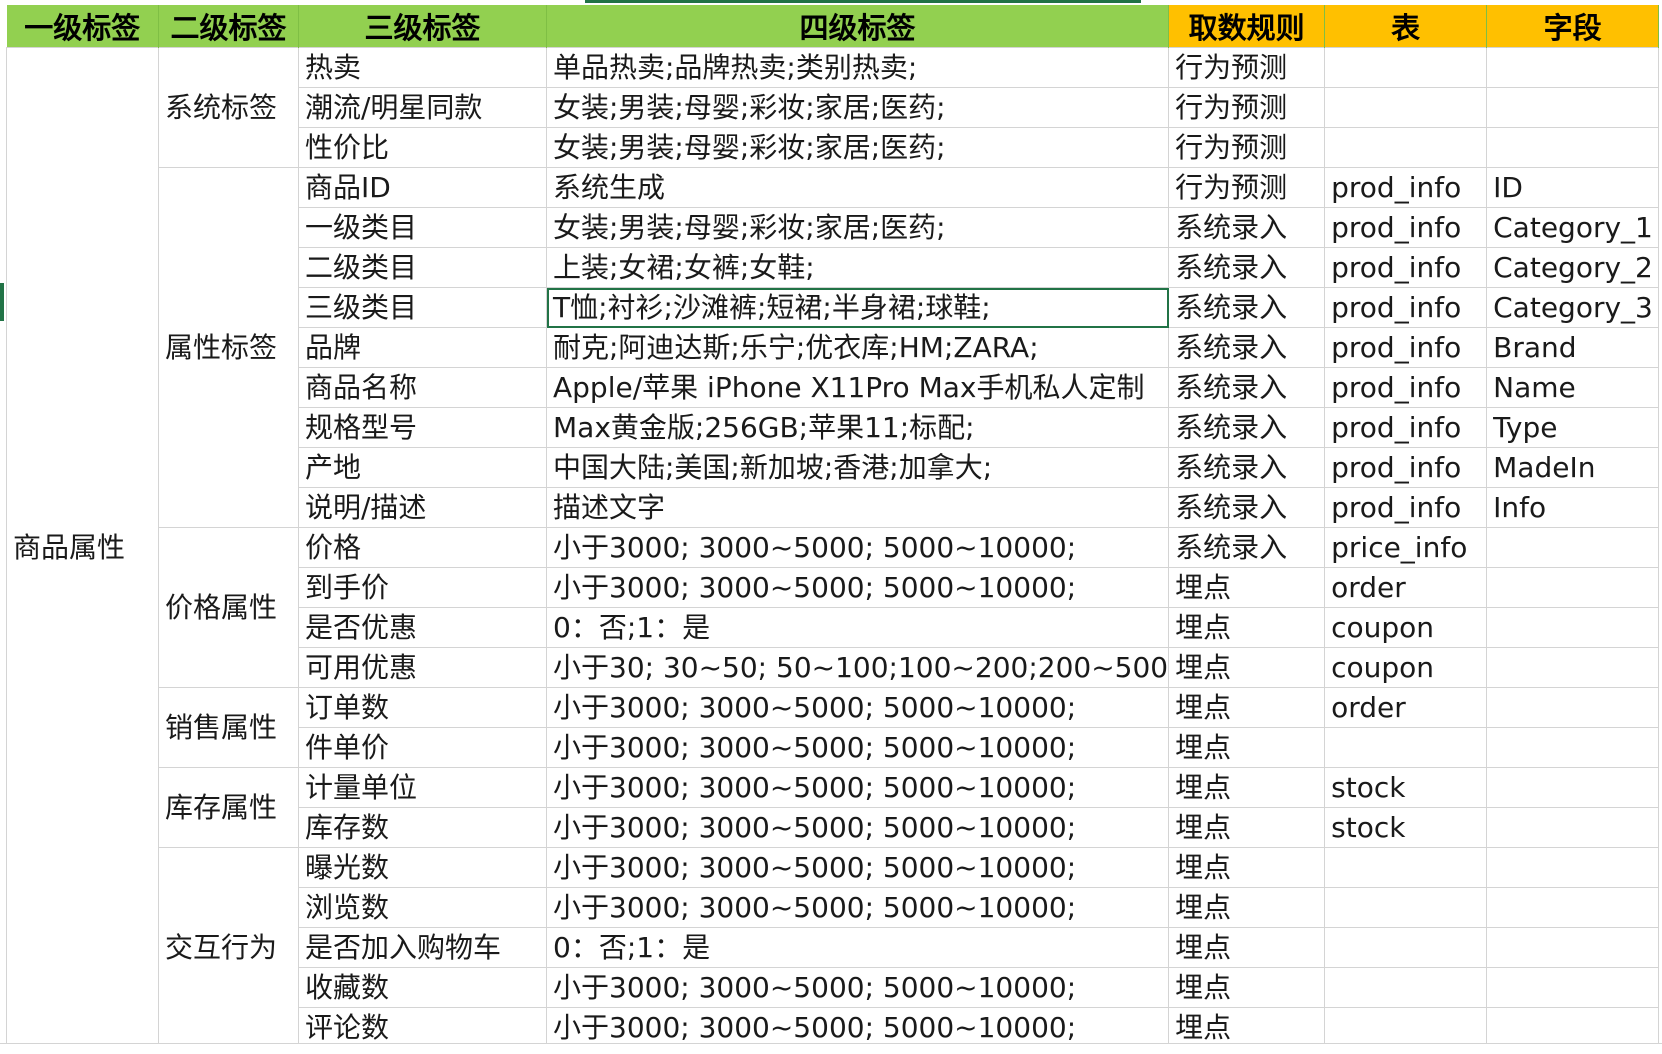 The image size is (1662, 1054). Describe the element at coordinates (422, 147) in the screenshot. I see `level3-cell: 性价比` at that location.